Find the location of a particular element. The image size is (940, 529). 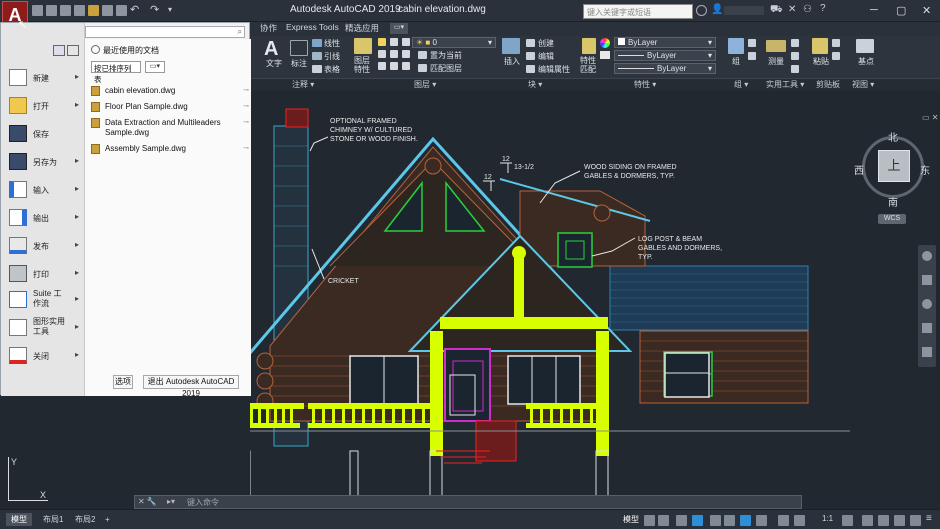

snap-icon is located at coordinates (663, 520).